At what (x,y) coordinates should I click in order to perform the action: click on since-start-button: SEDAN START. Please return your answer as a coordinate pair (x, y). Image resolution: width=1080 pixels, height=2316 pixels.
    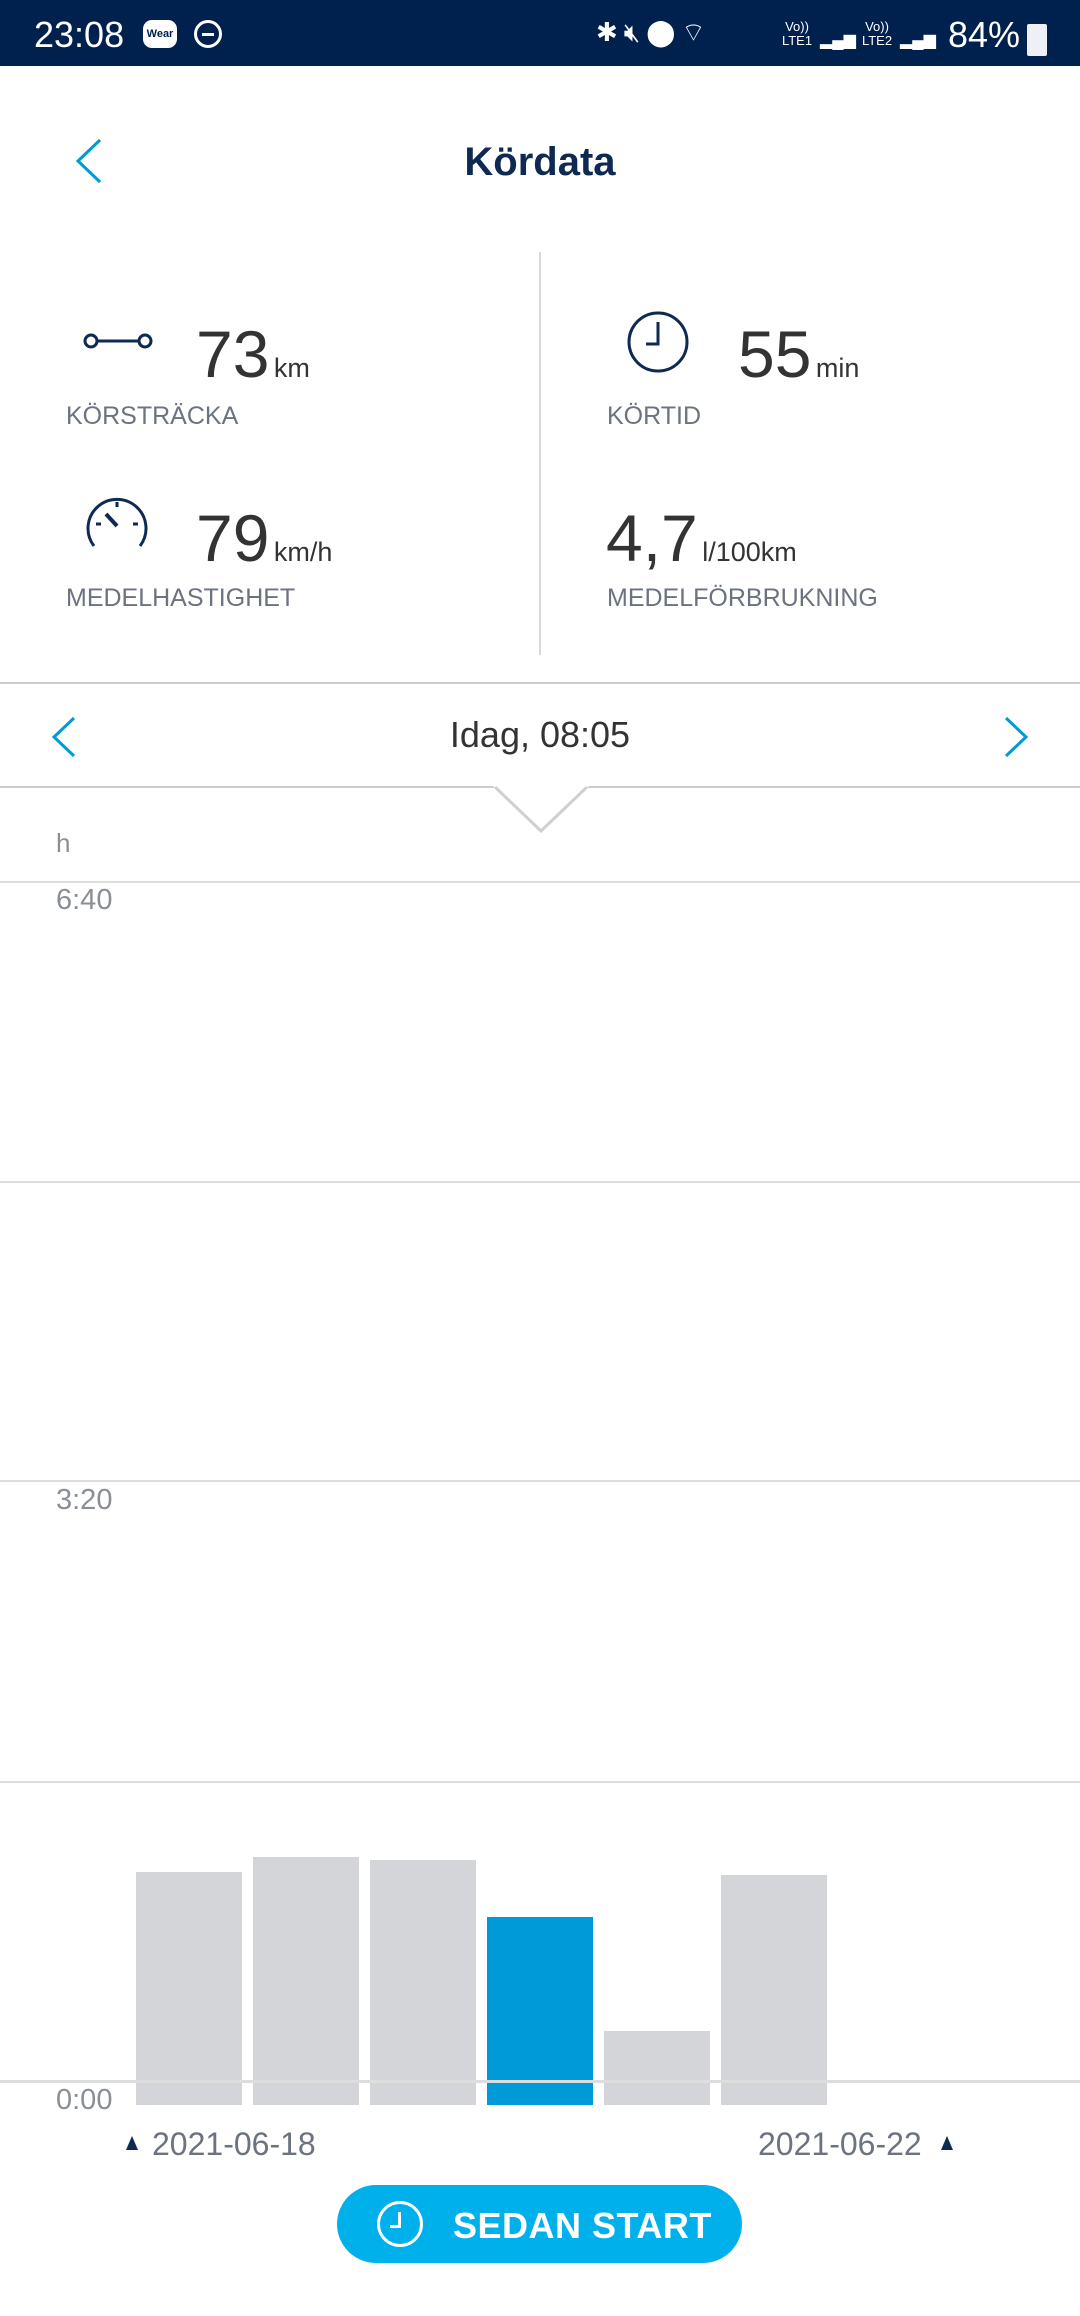
    Looking at the image, I should click on (539, 2224).